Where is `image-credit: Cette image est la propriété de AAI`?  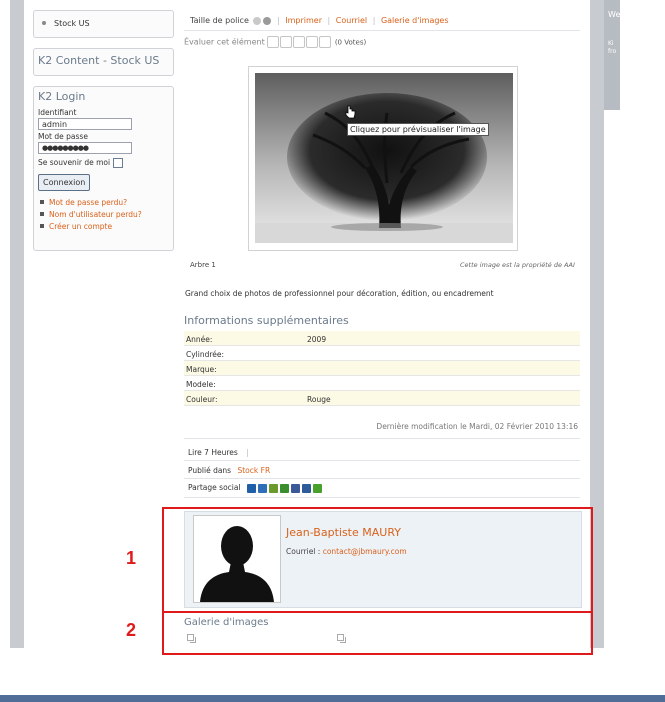 image-credit: Cette image est la propriété de AAI is located at coordinates (517, 265).